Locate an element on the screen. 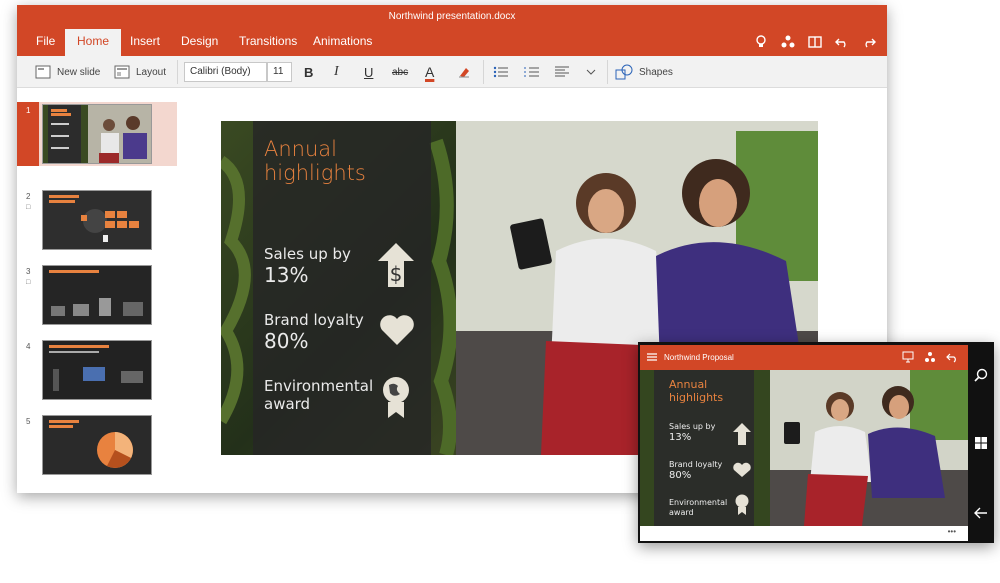 Image resolution: width=1000 pixels, height=583 pixels. tab-animations: Animations is located at coordinates (342, 42).